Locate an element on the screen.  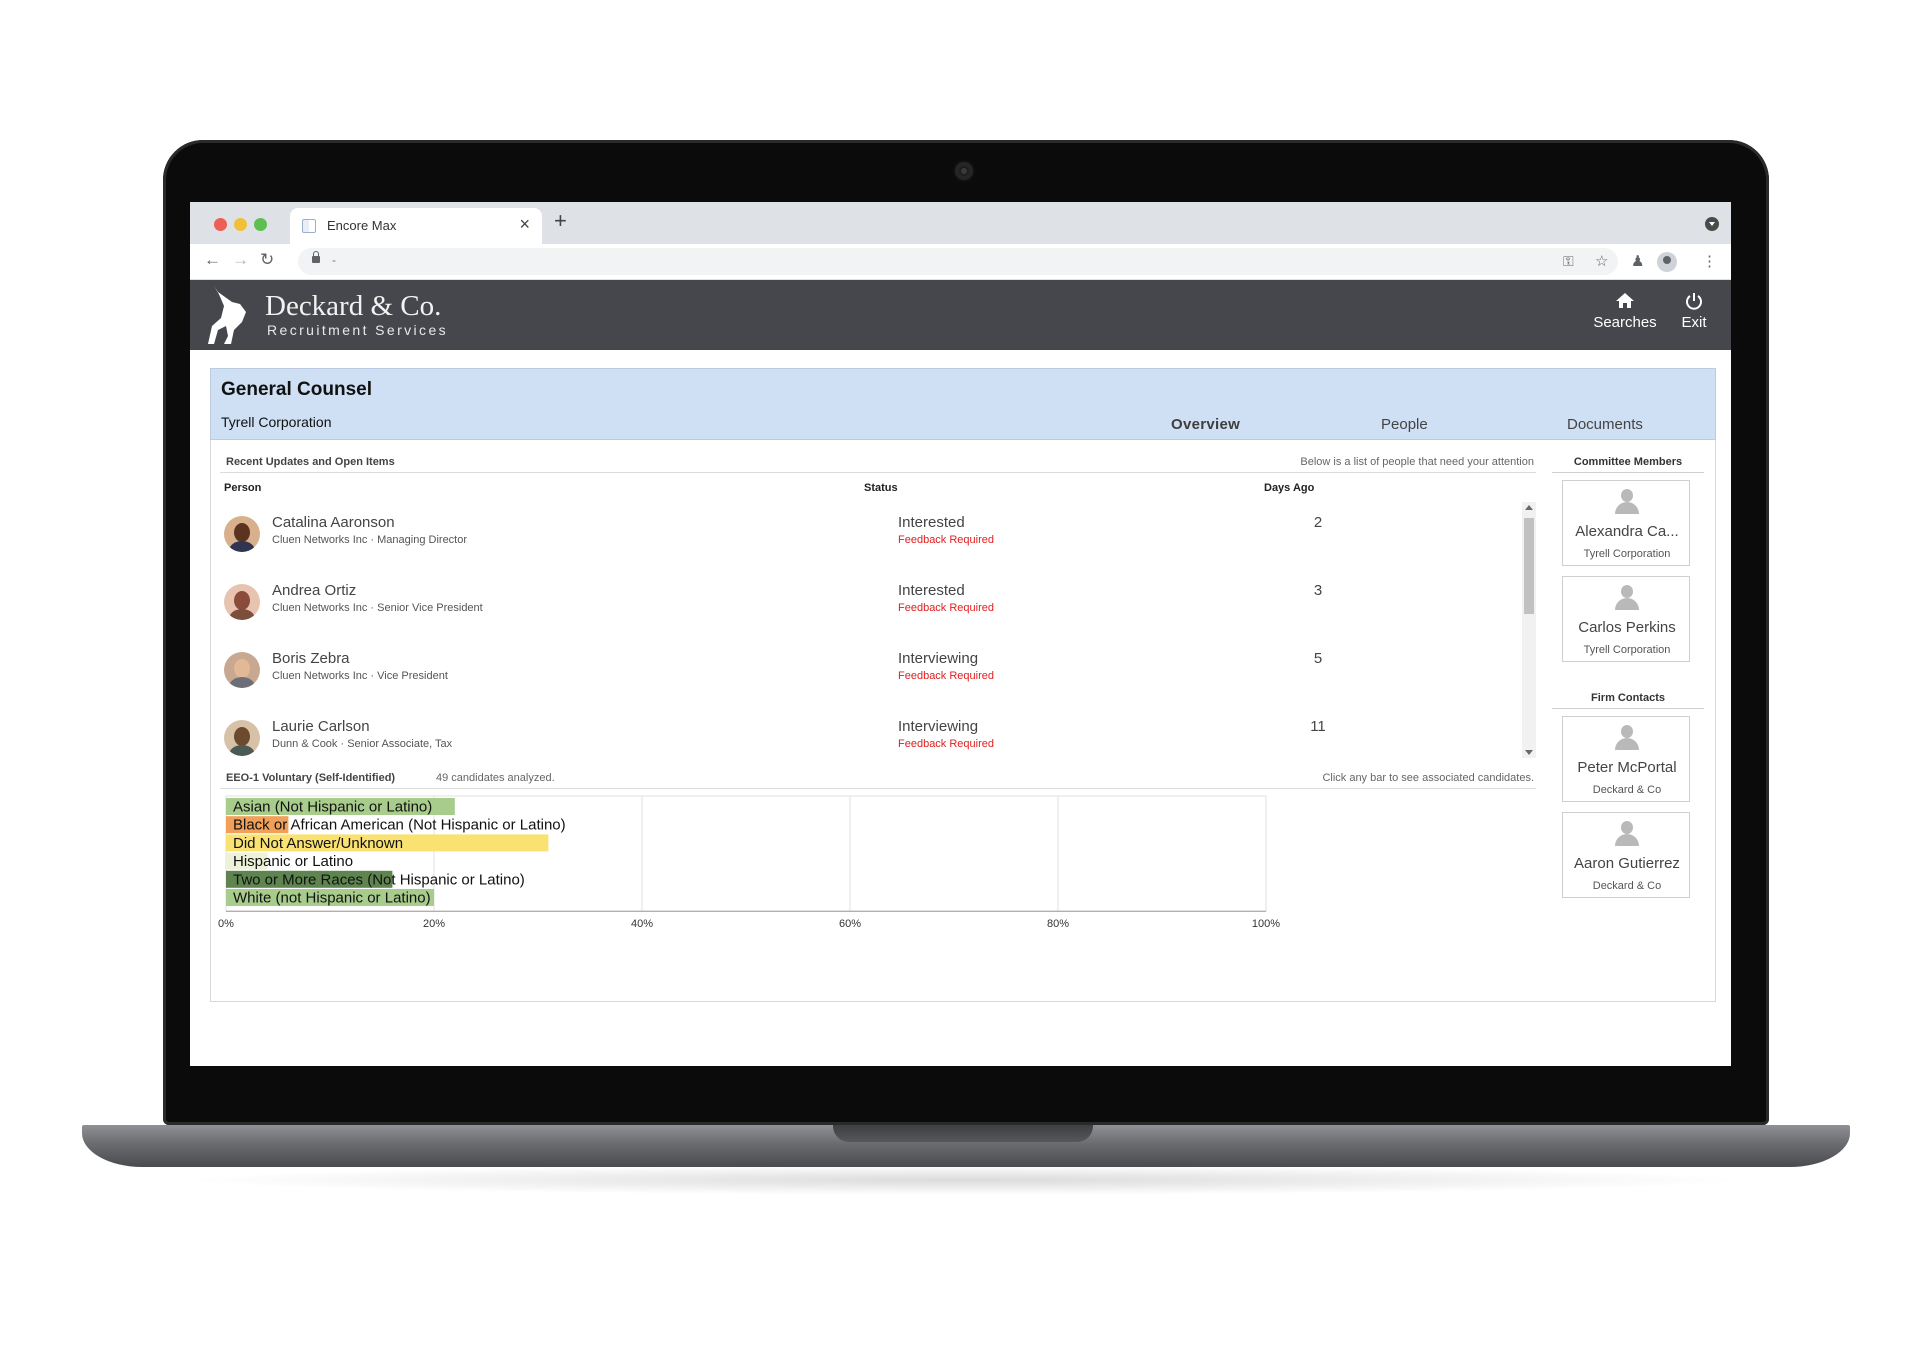
searches-button: Searches is located at coordinates (1625, 310).